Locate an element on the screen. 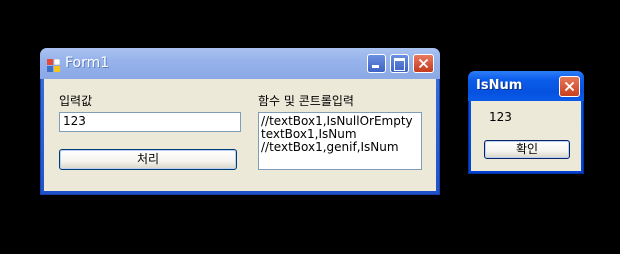  form-app-icon is located at coordinates (54, 64).